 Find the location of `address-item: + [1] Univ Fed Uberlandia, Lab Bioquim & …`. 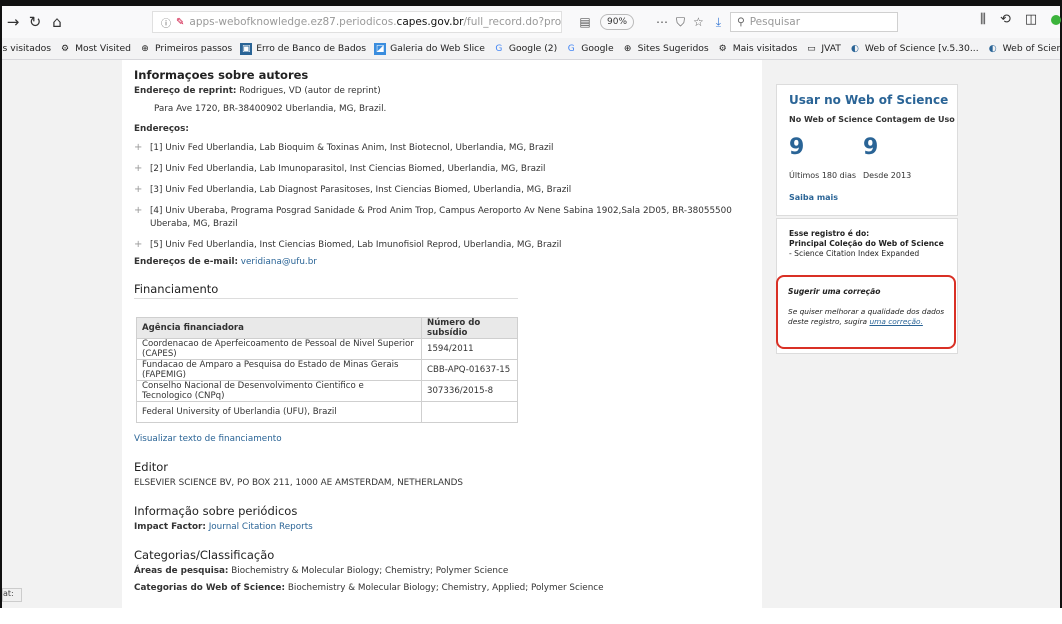

address-item: + [1] Univ Fed Uberlandia, Lab Bioquim & … is located at coordinates (437, 148).